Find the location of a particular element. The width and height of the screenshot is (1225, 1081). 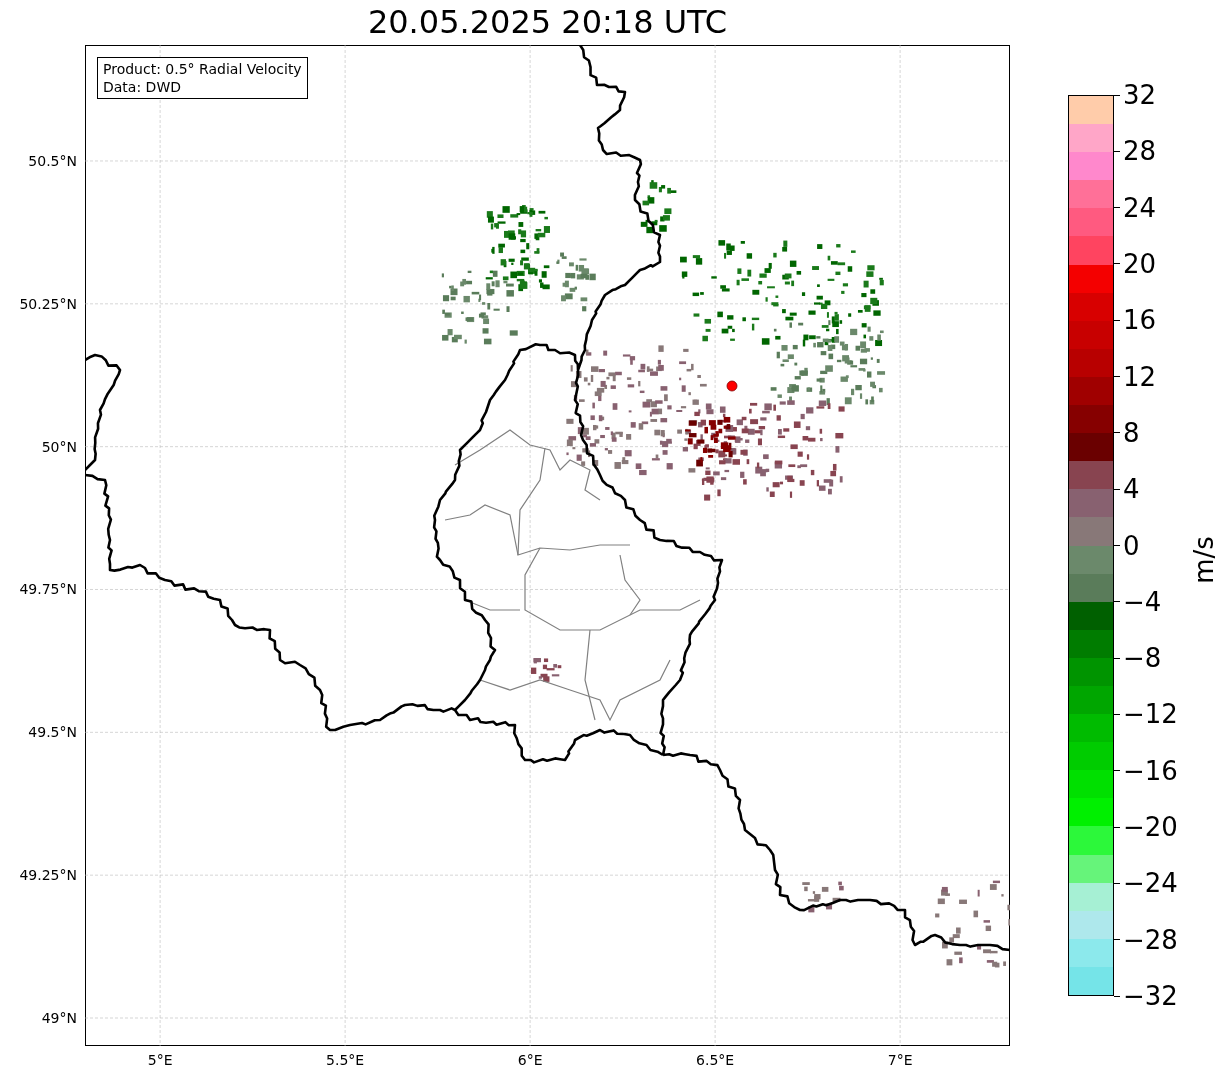

info-text: Product: 0.5° Radial Velocity is located at coordinates (202, 69).